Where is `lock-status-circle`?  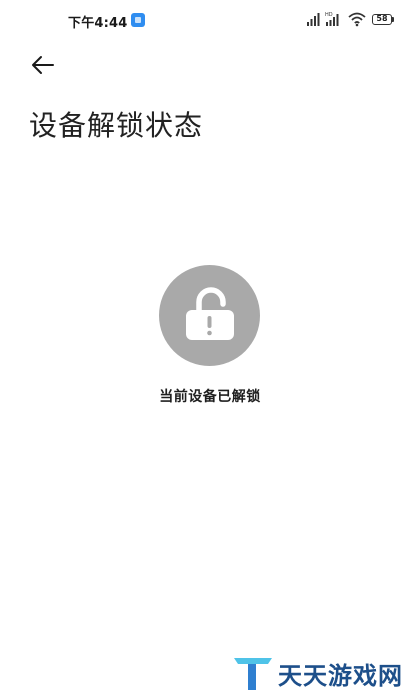 lock-status-circle is located at coordinates (209, 315).